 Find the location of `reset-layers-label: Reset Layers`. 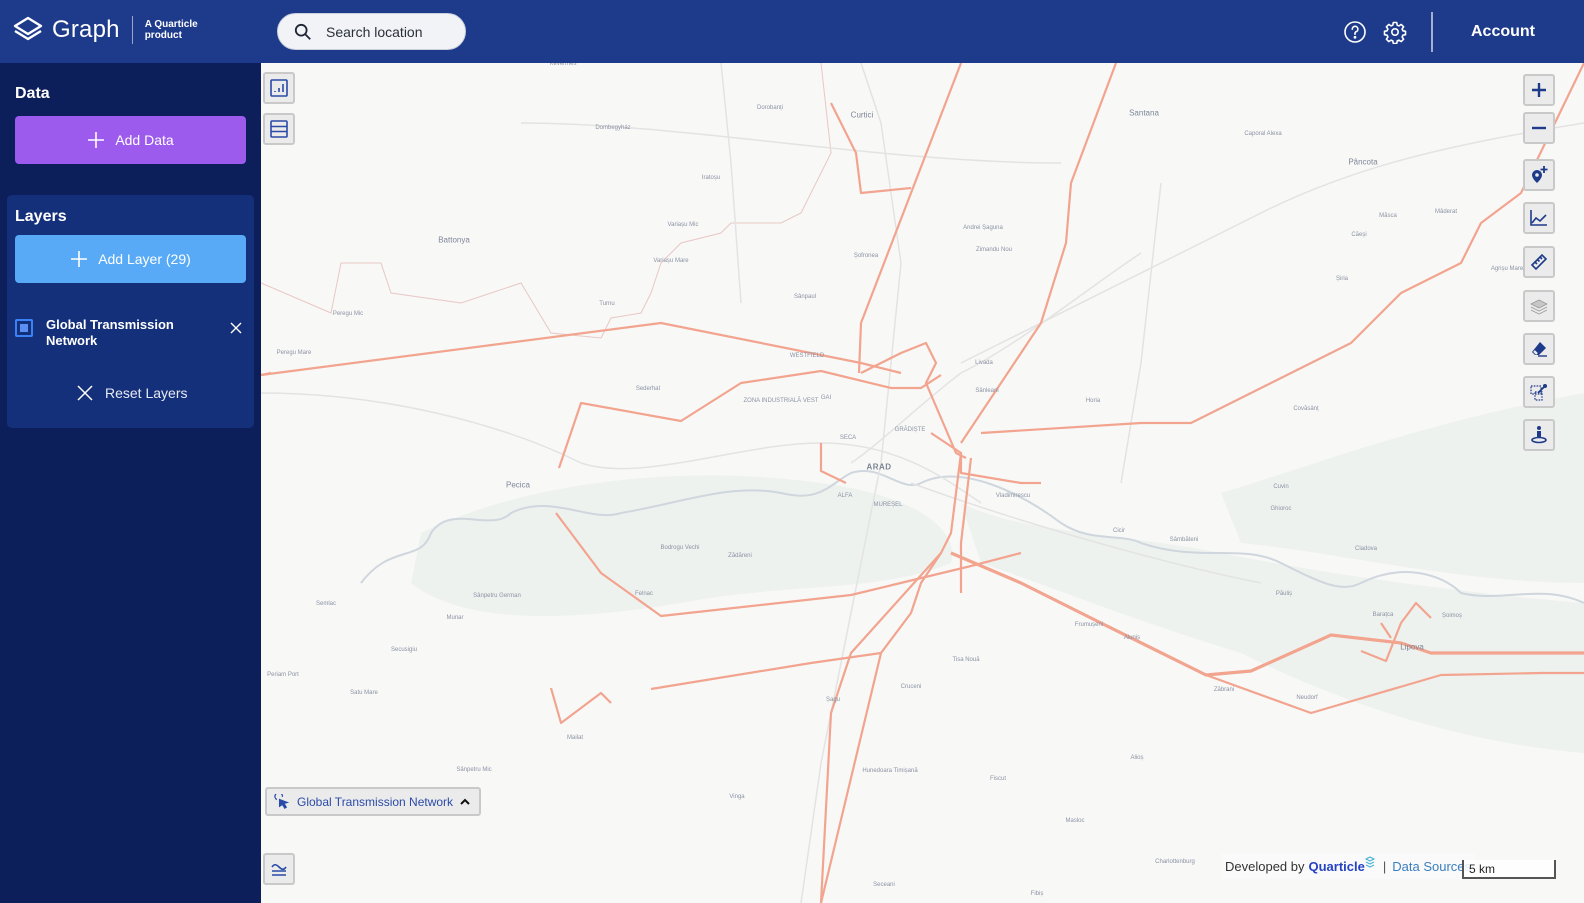

reset-layers-label: Reset Layers is located at coordinates (146, 393).